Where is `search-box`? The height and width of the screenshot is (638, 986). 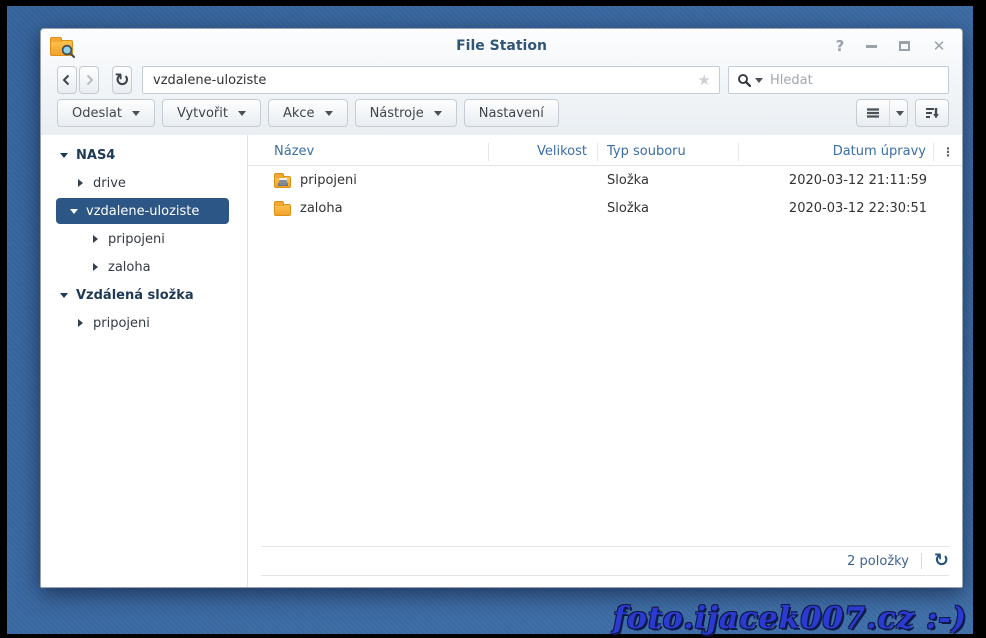
search-box is located at coordinates (838, 80).